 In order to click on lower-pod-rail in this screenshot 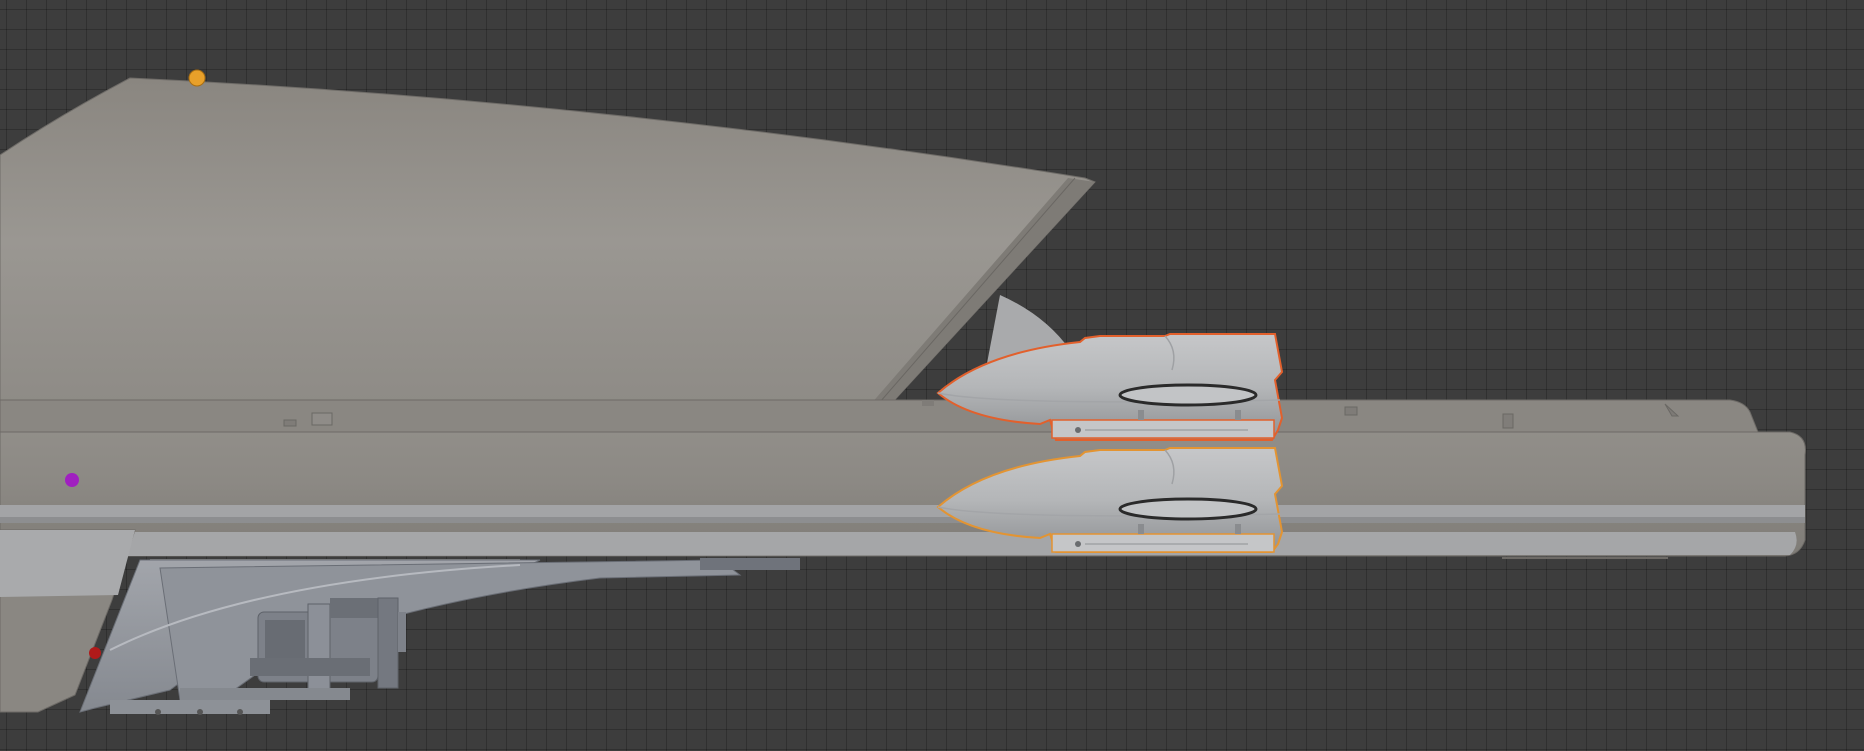, I will do `click(1163, 543)`.